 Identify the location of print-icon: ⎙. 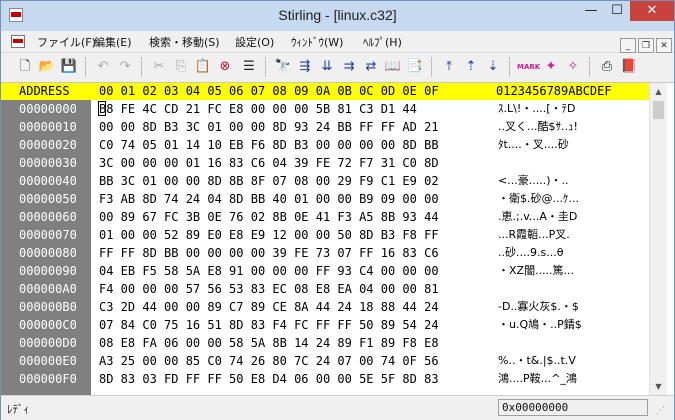
(607, 67).